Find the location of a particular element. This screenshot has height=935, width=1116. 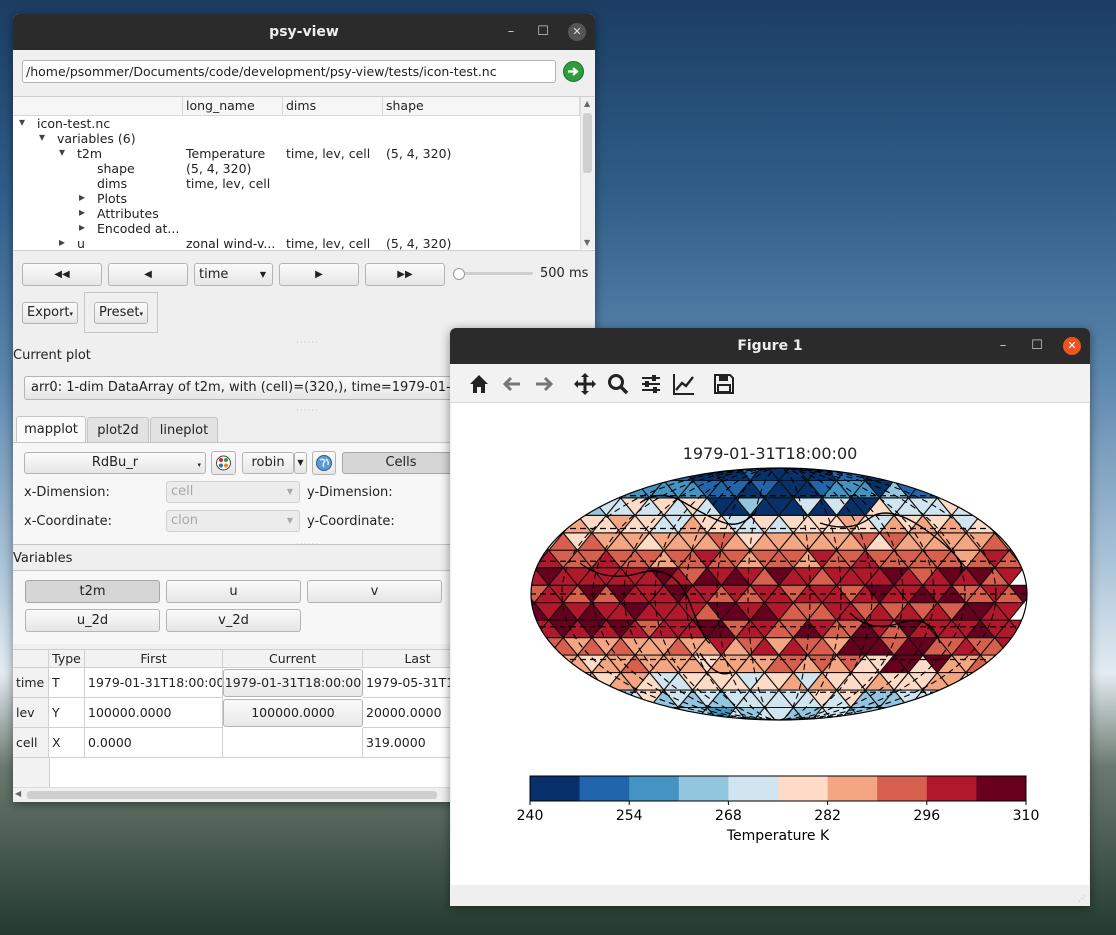

first-step-button: ◀◀ is located at coordinates (62, 274).